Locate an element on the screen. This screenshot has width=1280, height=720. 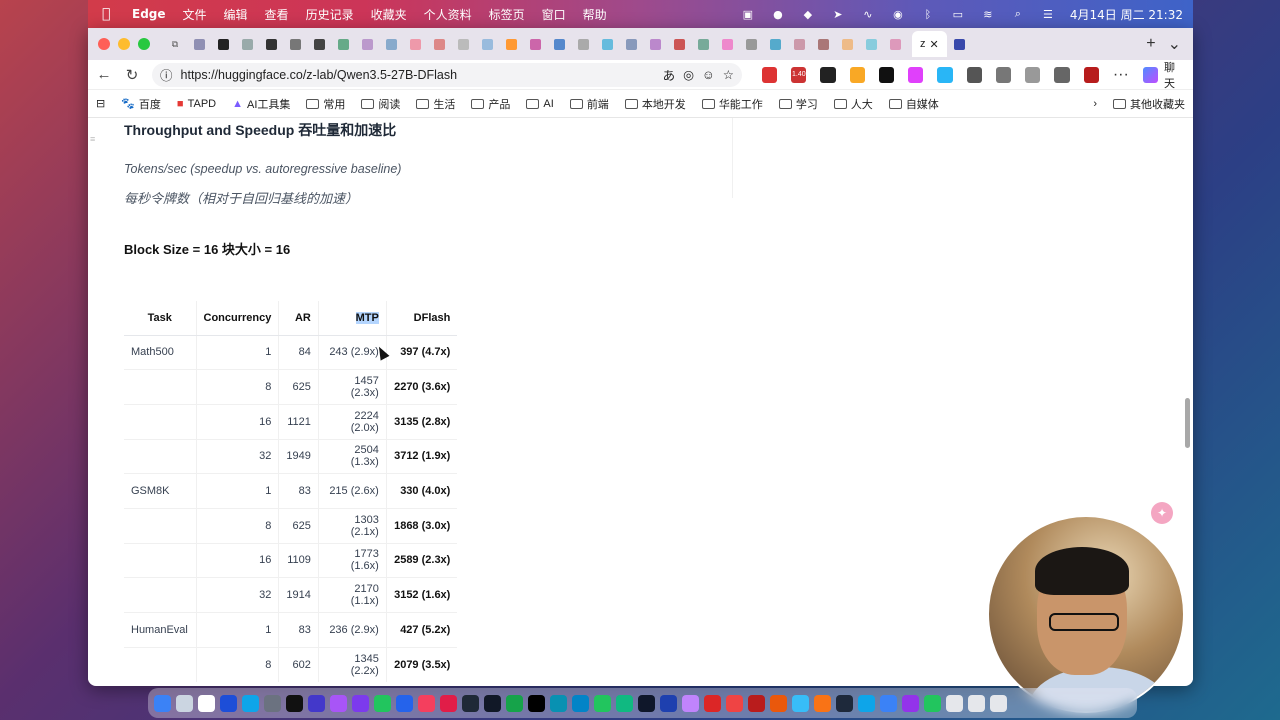
bookmark-folder: 华能工作 is located at coordinates (732, 104).